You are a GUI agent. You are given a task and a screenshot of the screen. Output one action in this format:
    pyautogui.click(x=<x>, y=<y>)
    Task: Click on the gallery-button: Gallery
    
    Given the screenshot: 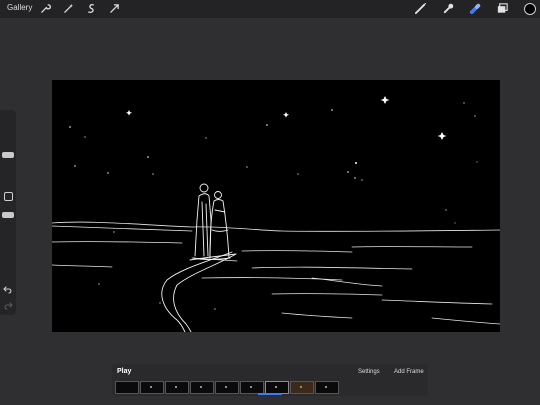 What is the action you would take?
    pyautogui.click(x=19, y=7)
    